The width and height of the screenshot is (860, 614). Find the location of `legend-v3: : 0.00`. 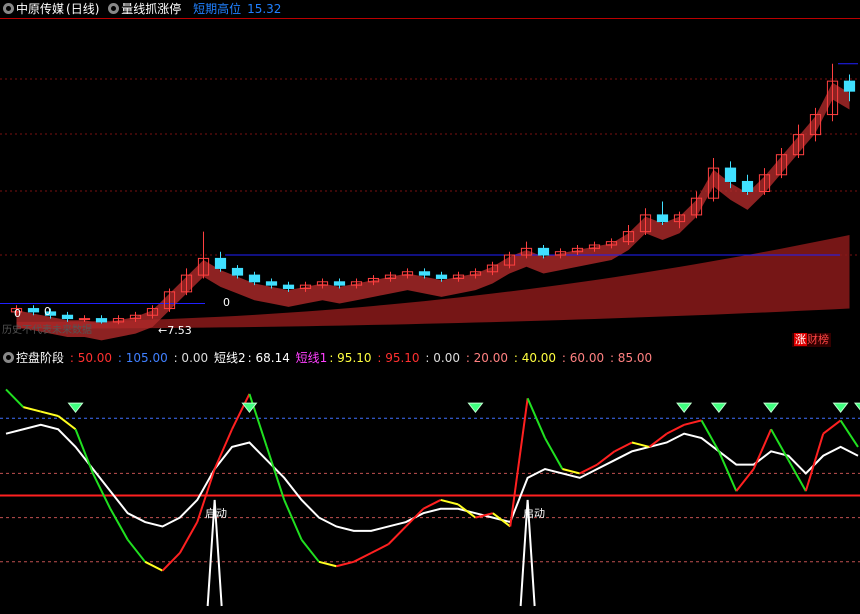

legend-v3: : 0.00 is located at coordinates (191, 358).